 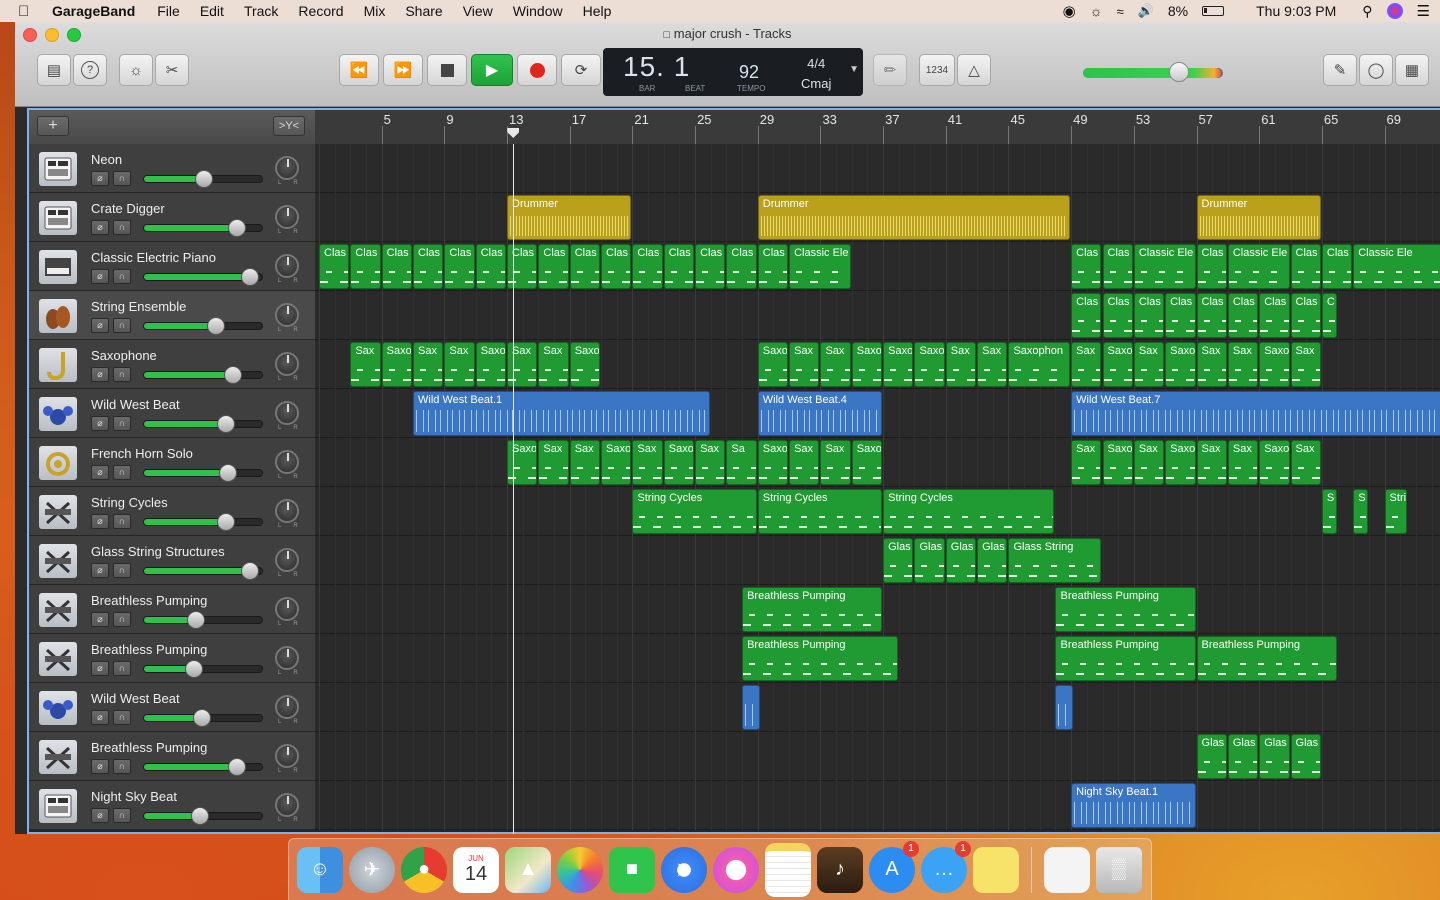 What do you see at coordinates (172, 168) in the screenshot?
I see `track-header: Neon ⌀ ∩ LR` at bounding box center [172, 168].